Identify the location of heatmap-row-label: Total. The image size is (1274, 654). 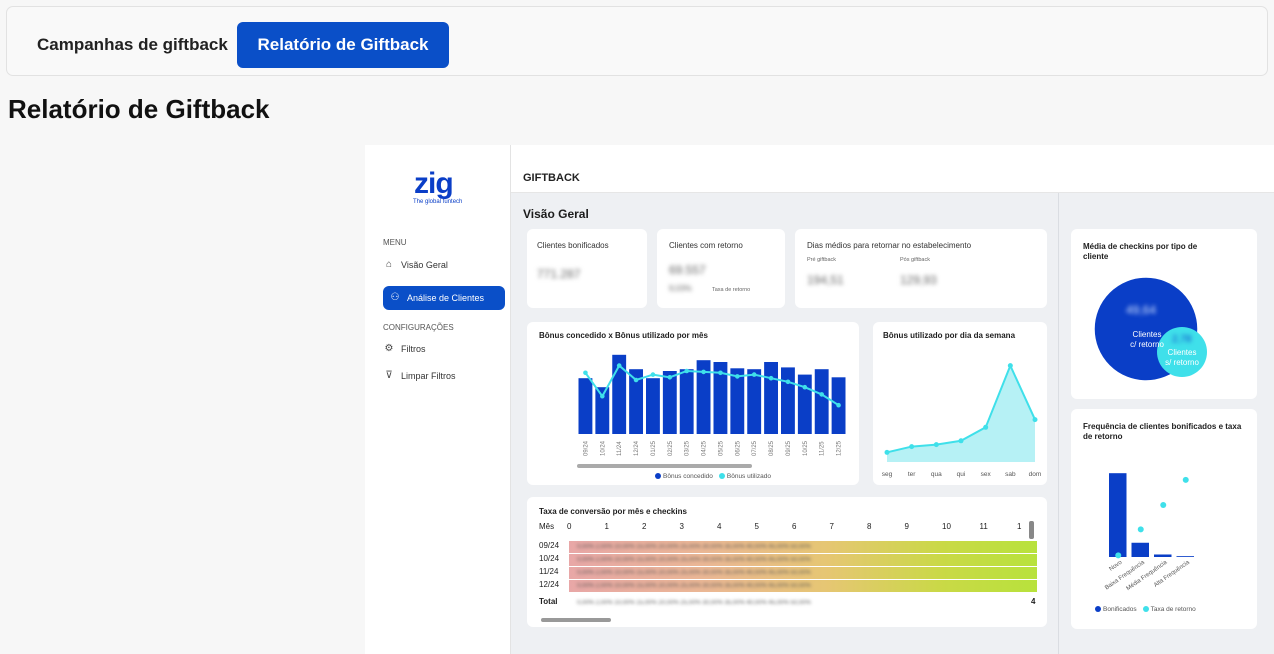
(548, 601).